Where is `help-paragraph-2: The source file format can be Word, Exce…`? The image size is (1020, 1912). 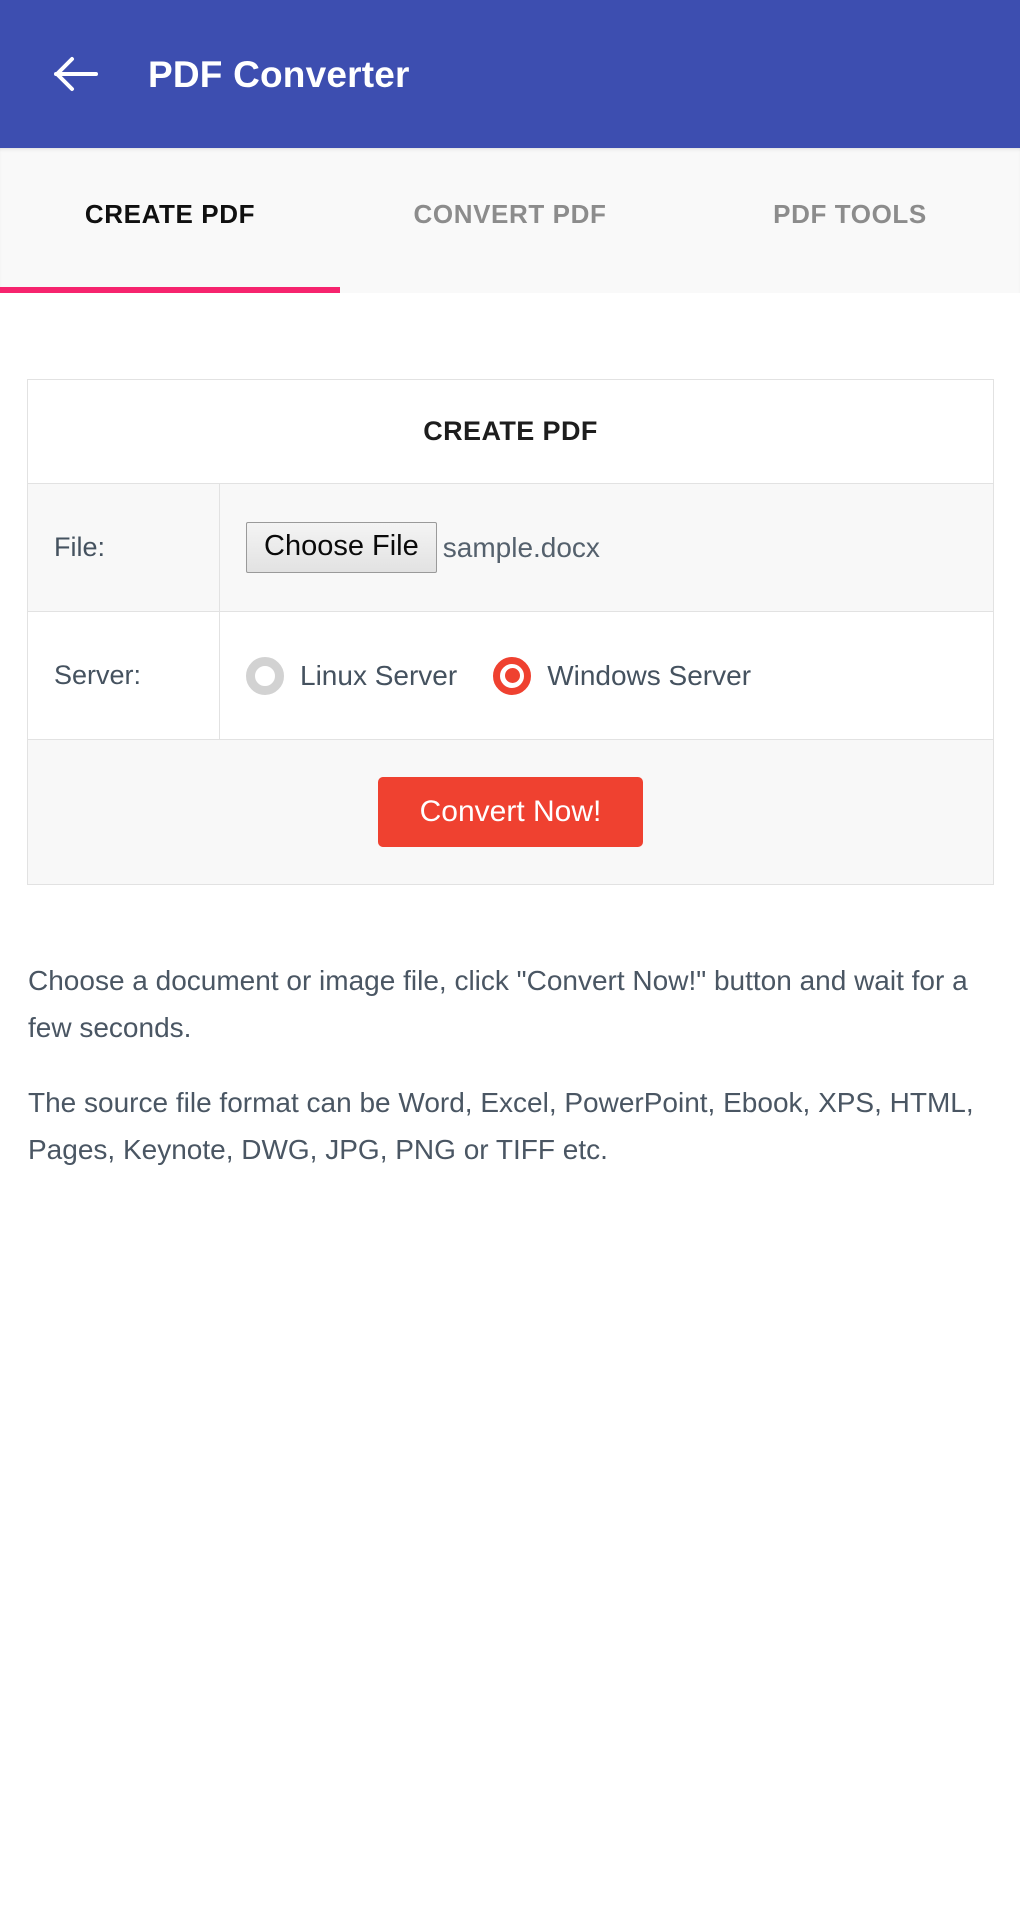
help-paragraph-2: The source file format can be Word, Exce… is located at coordinates (501, 1126).